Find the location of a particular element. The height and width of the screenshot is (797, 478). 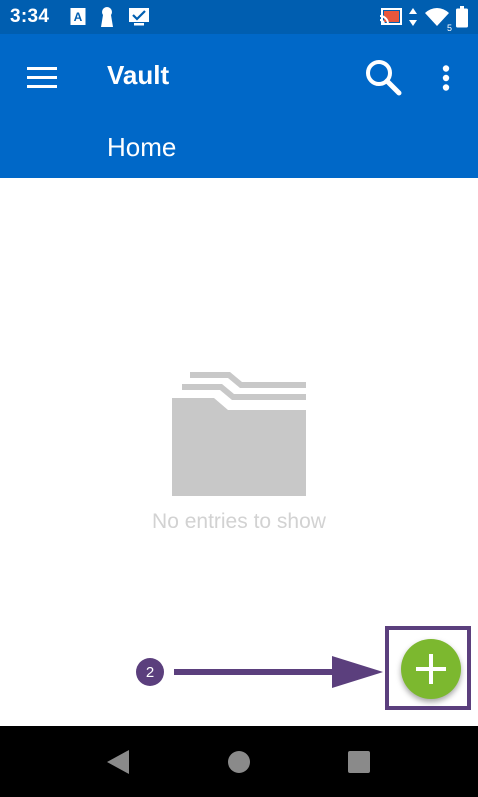

app-title: Vault is located at coordinates (138, 75).